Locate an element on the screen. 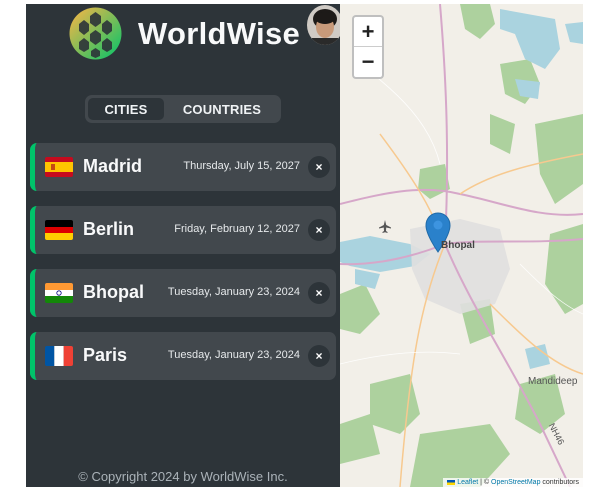  india-flag-icon is located at coordinates (59, 293).